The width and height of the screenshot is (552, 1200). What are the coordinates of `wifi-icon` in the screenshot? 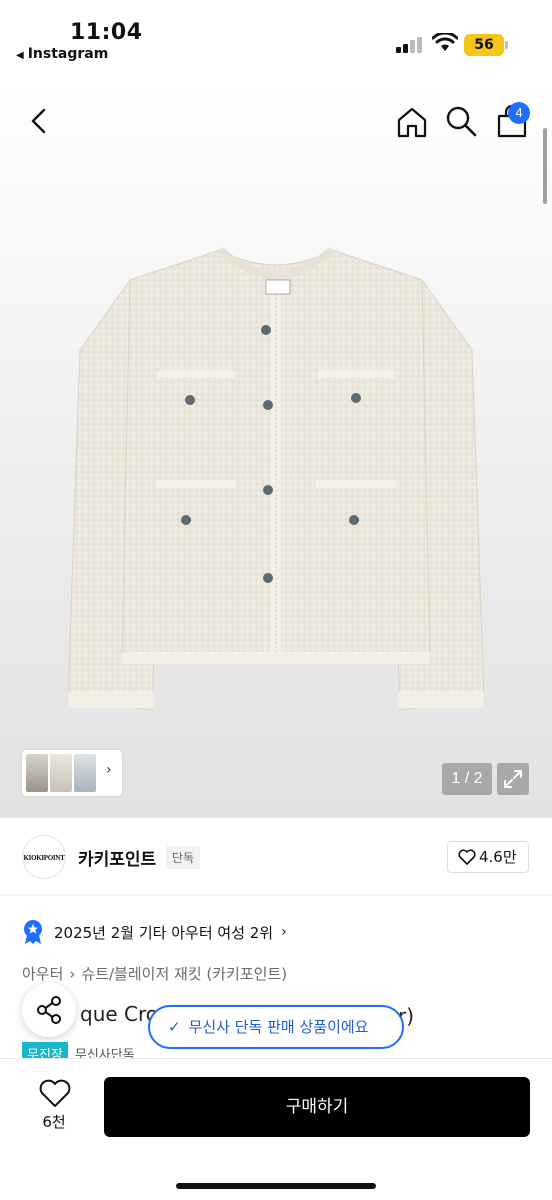 It's located at (445, 42).